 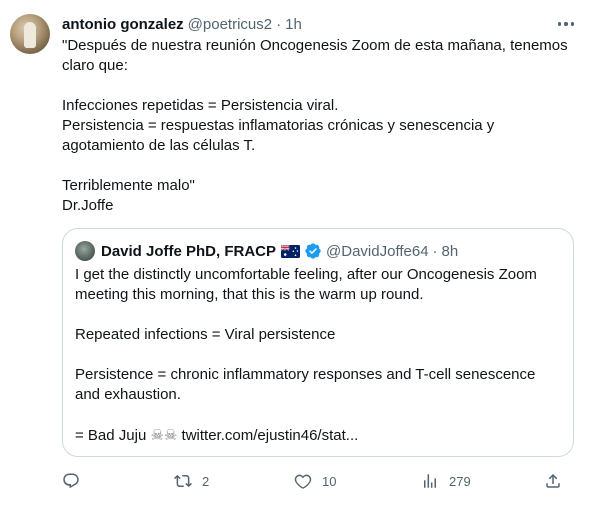 I want to click on share-button, so click(x=553, y=481).